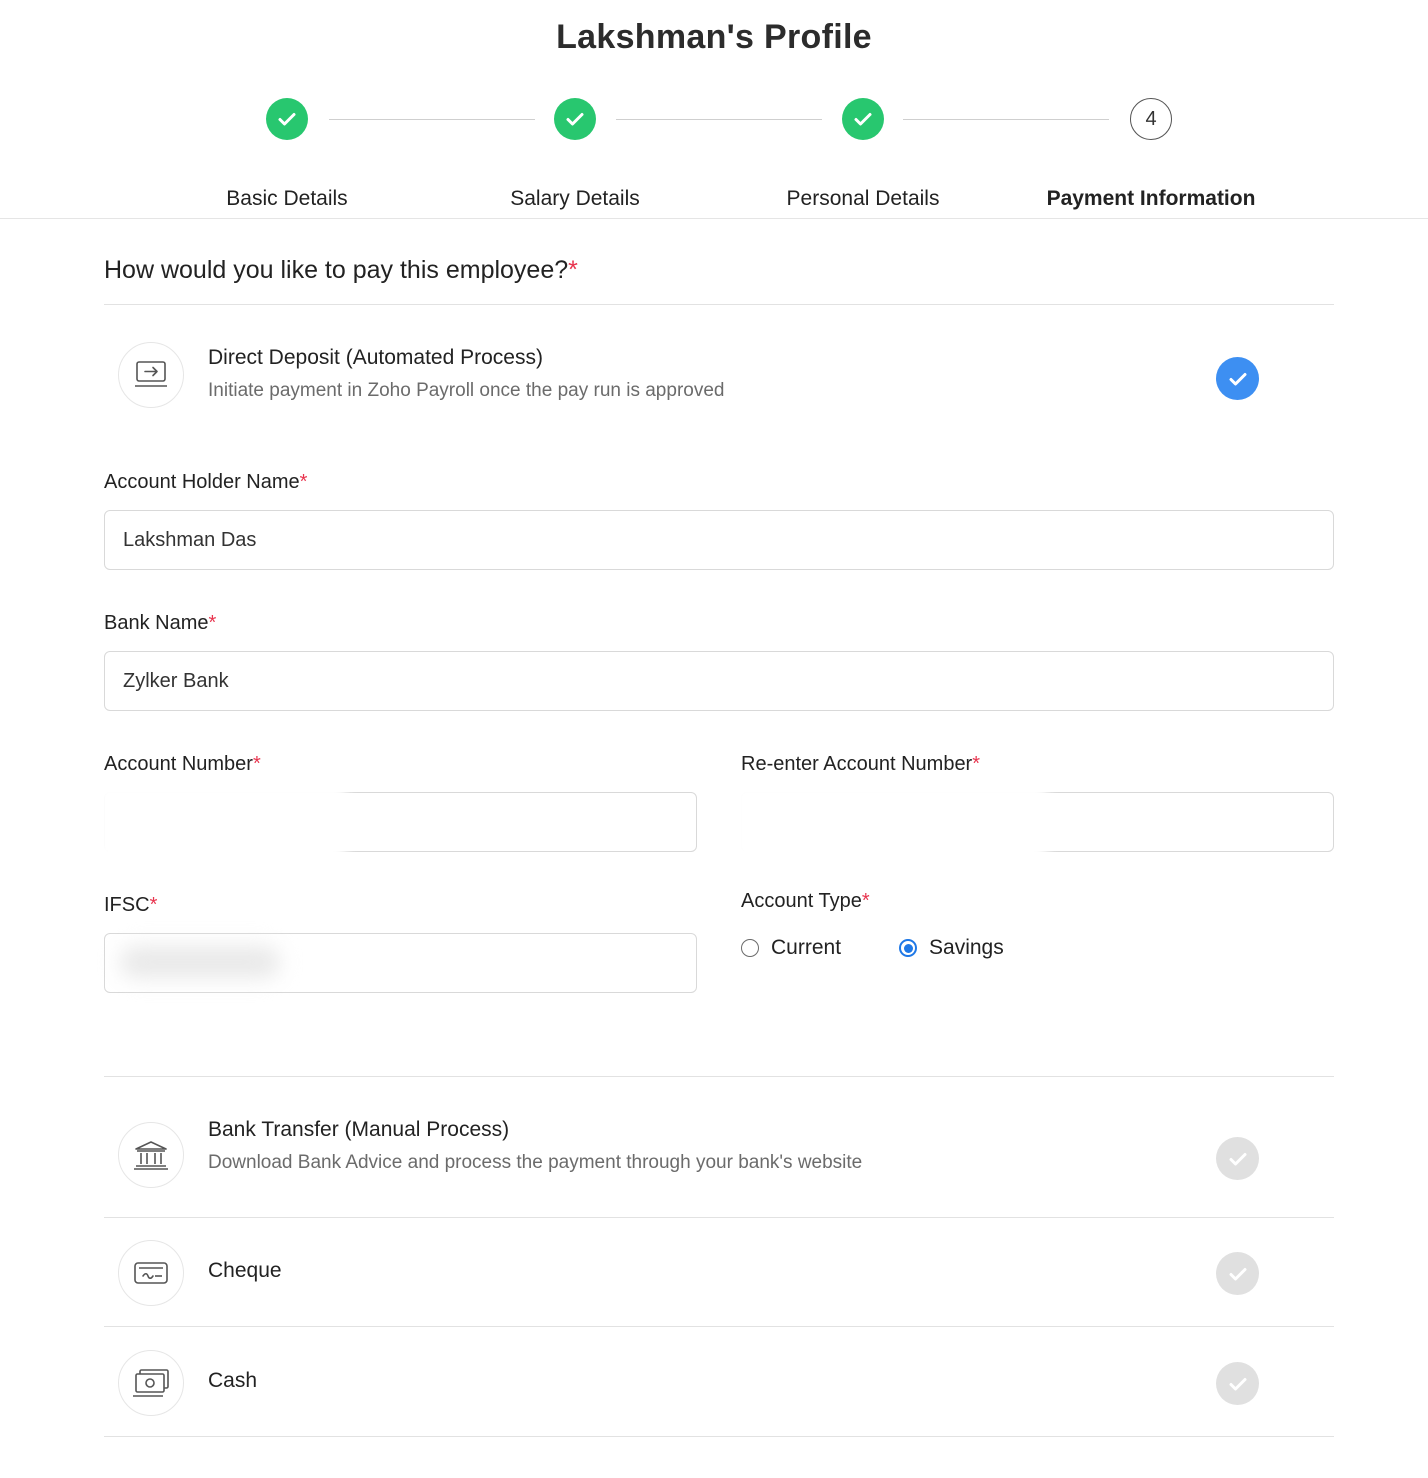 This screenshot has height=1478, width=1428. Describe the element at coordinates (245, 1271) in the screenshot. I see `cheque-title: Cheque` at that location.